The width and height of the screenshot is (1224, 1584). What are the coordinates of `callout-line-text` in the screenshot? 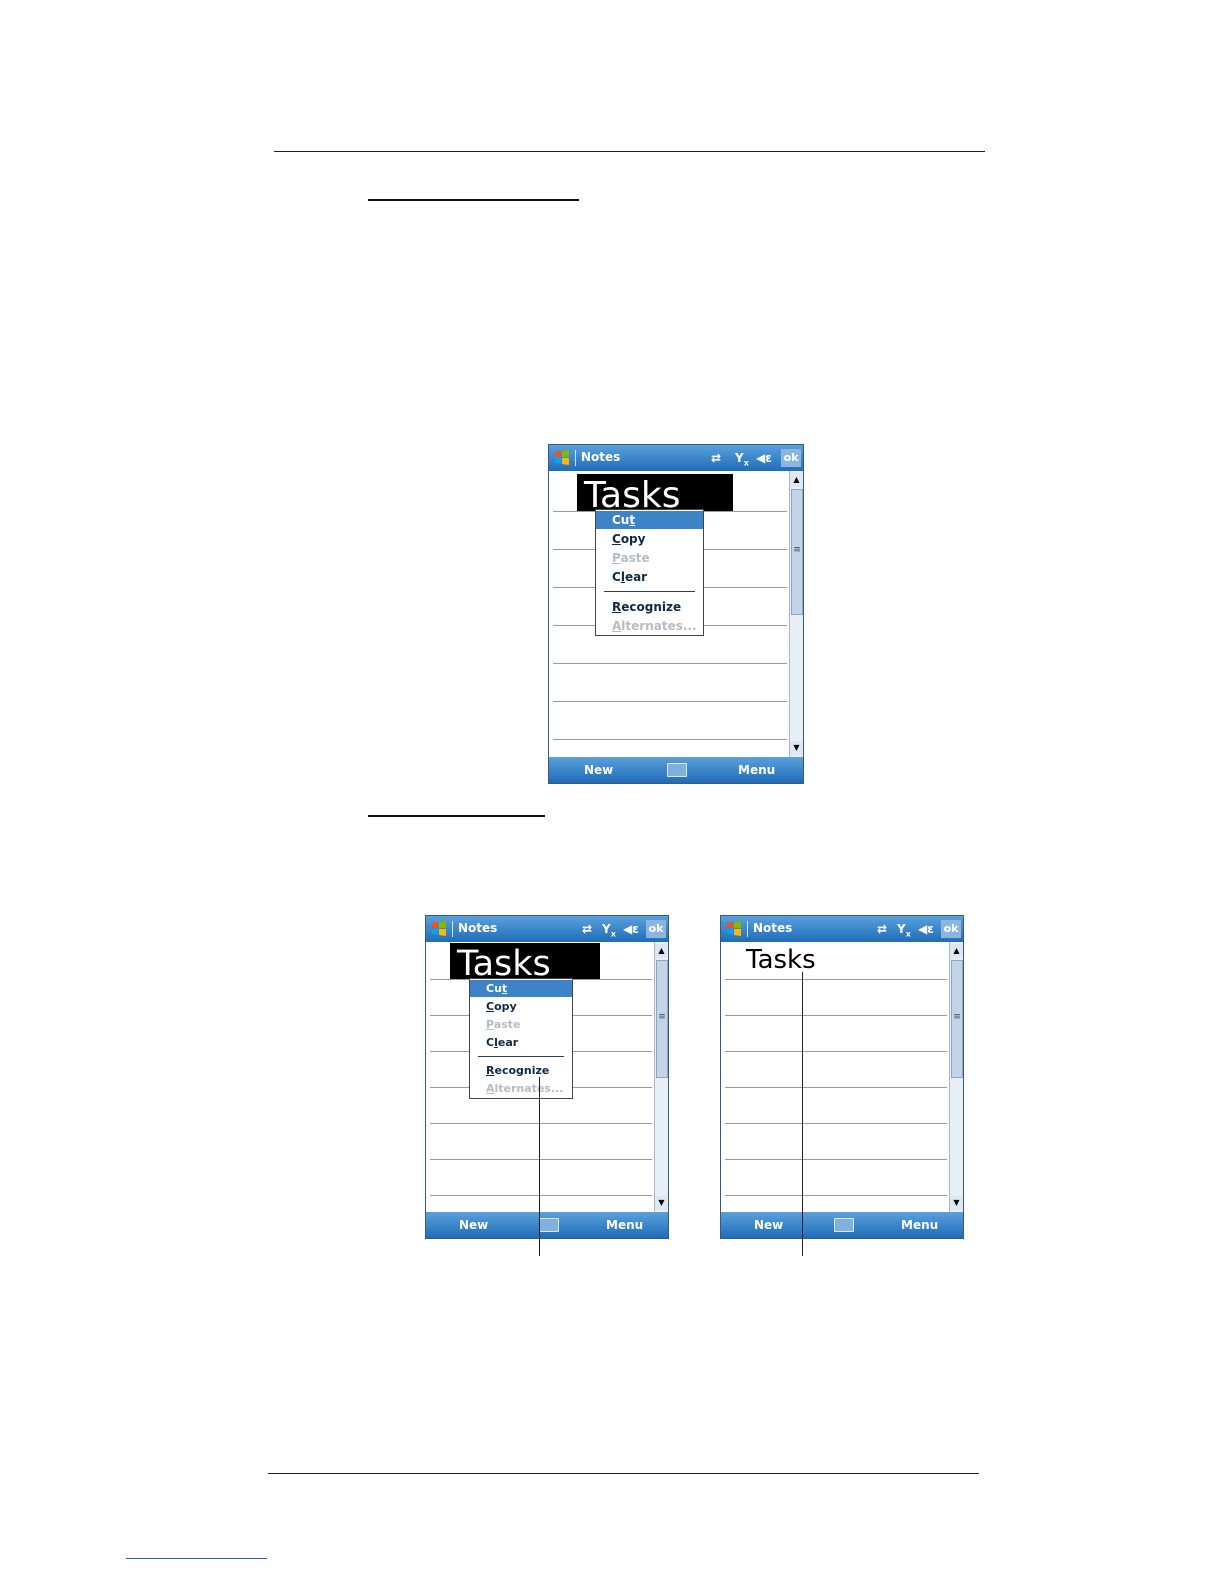 It's located at (802, 1114).